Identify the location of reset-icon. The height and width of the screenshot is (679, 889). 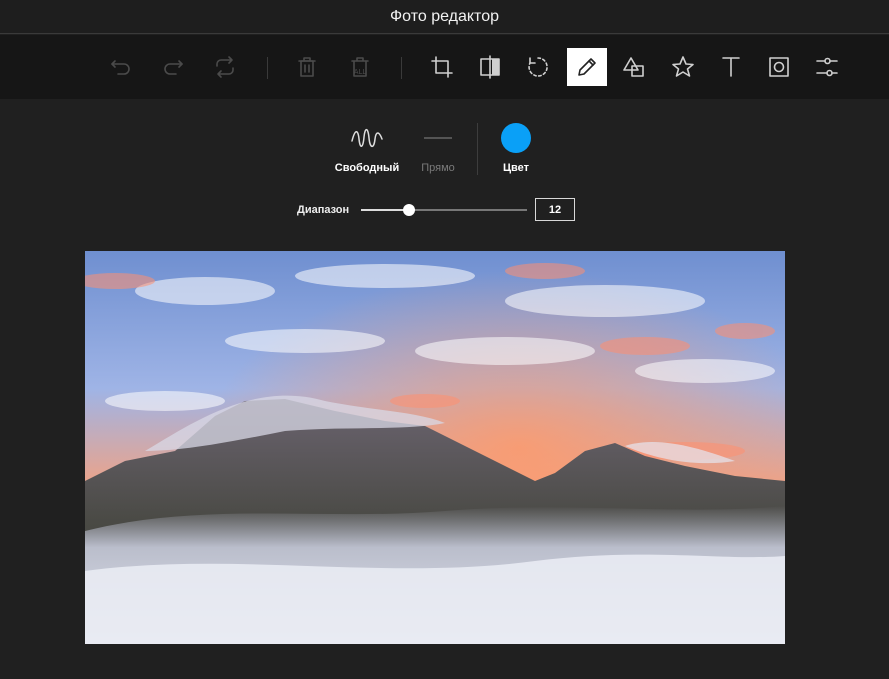
(225, 67).